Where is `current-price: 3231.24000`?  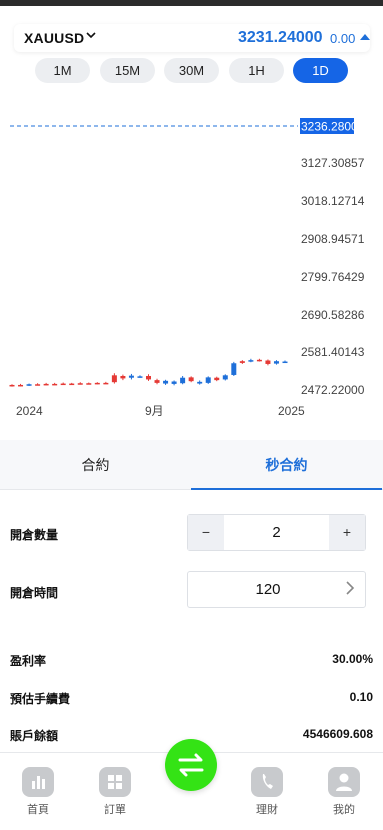 current-price: 3231.24000 is located at coordinates (280, 37).